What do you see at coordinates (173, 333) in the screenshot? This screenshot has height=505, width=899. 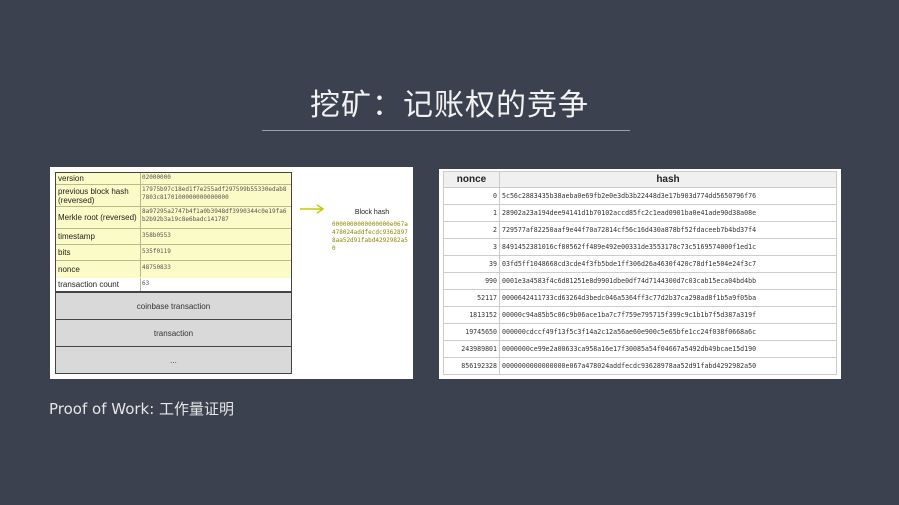 I see `transaction-box: transaction` at bounding box center [173, 333].